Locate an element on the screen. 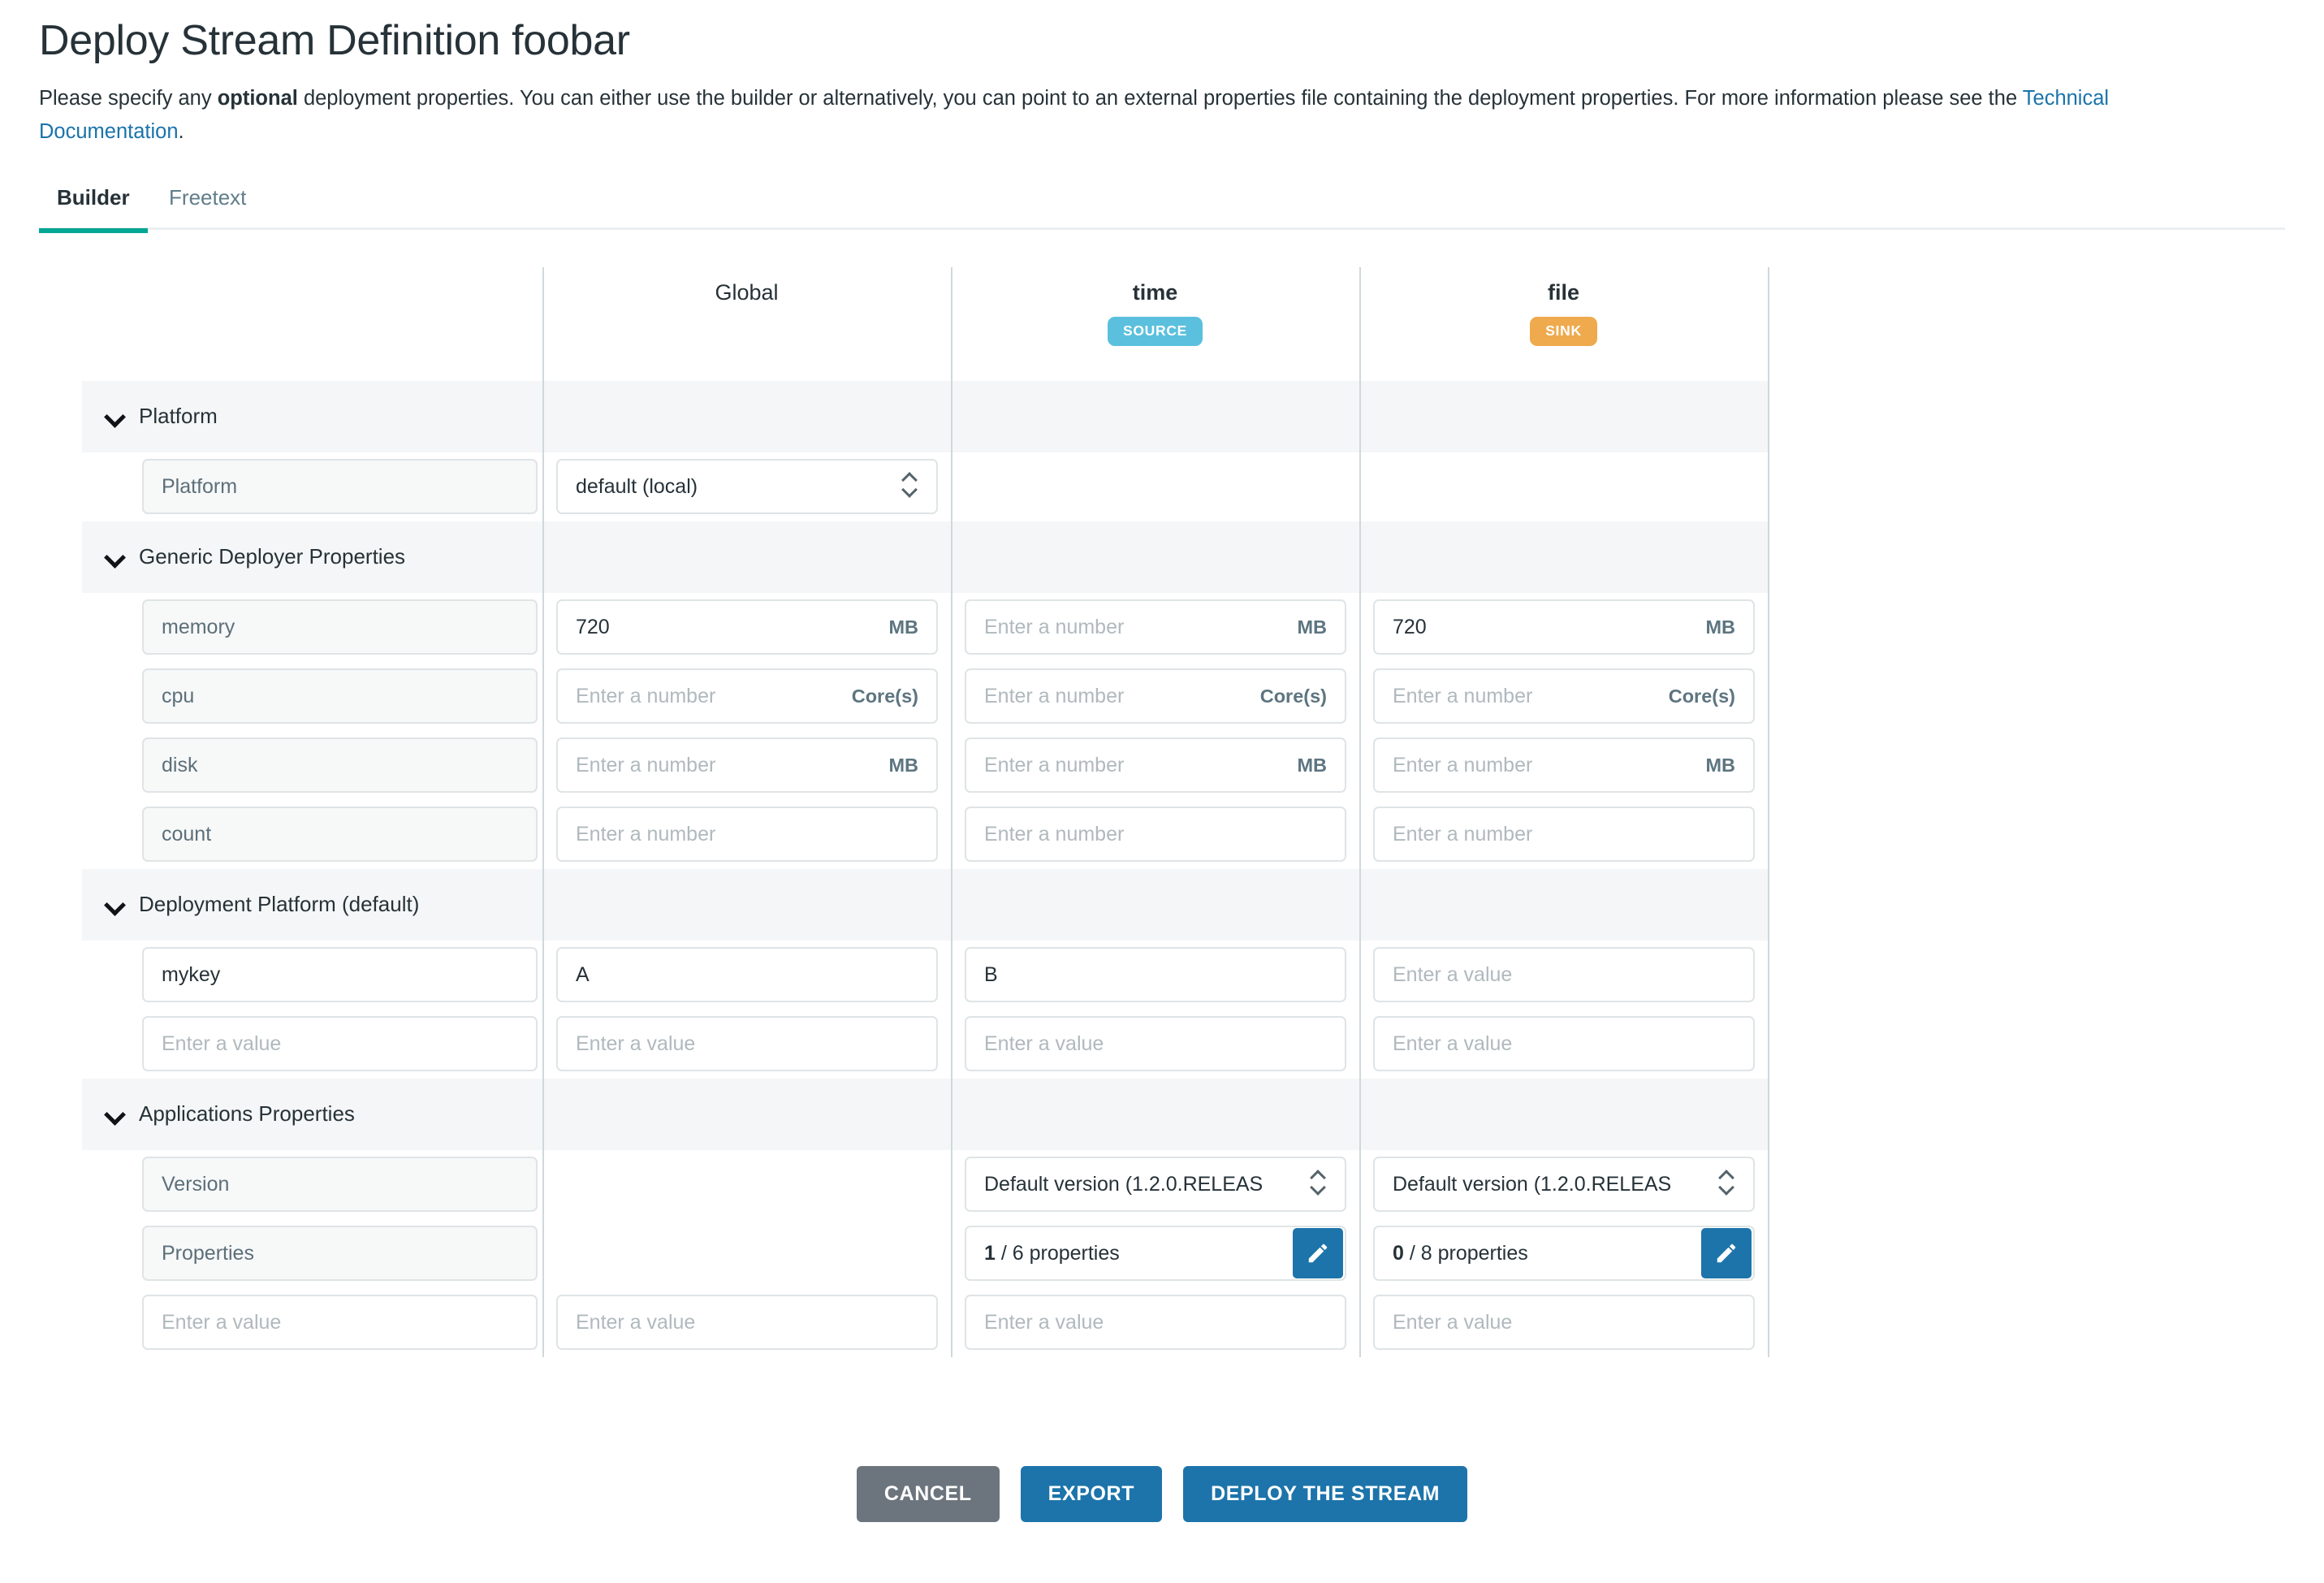 This screenshot has height=1583, width=2324. cell-property-name: disk is located at coordinates (312, 765).